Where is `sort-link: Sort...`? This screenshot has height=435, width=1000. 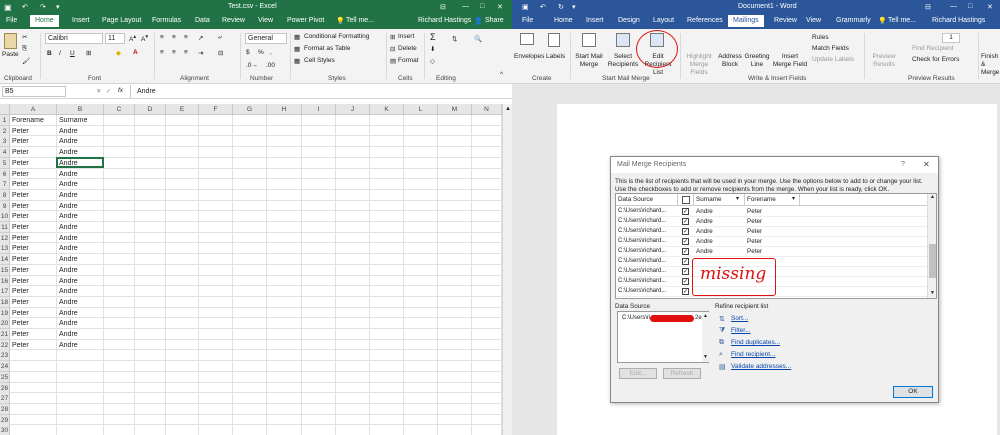 sort-link: Sort... is located at coordinates (739, 318).